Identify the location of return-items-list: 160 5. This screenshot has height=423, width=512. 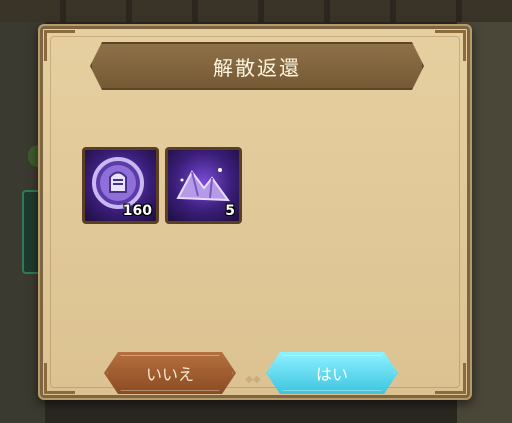
(162, 185).